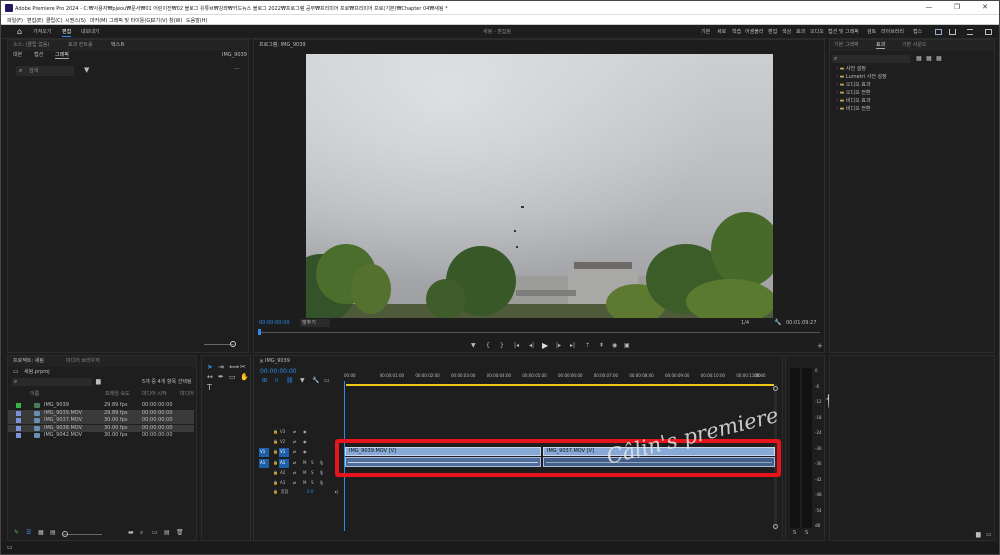 The width and height of the screenshot is (1000, 555). Describe the element at coordinates (294, 473) in the screenshot. I see `sync-lock-icon: ⇄` at that location.